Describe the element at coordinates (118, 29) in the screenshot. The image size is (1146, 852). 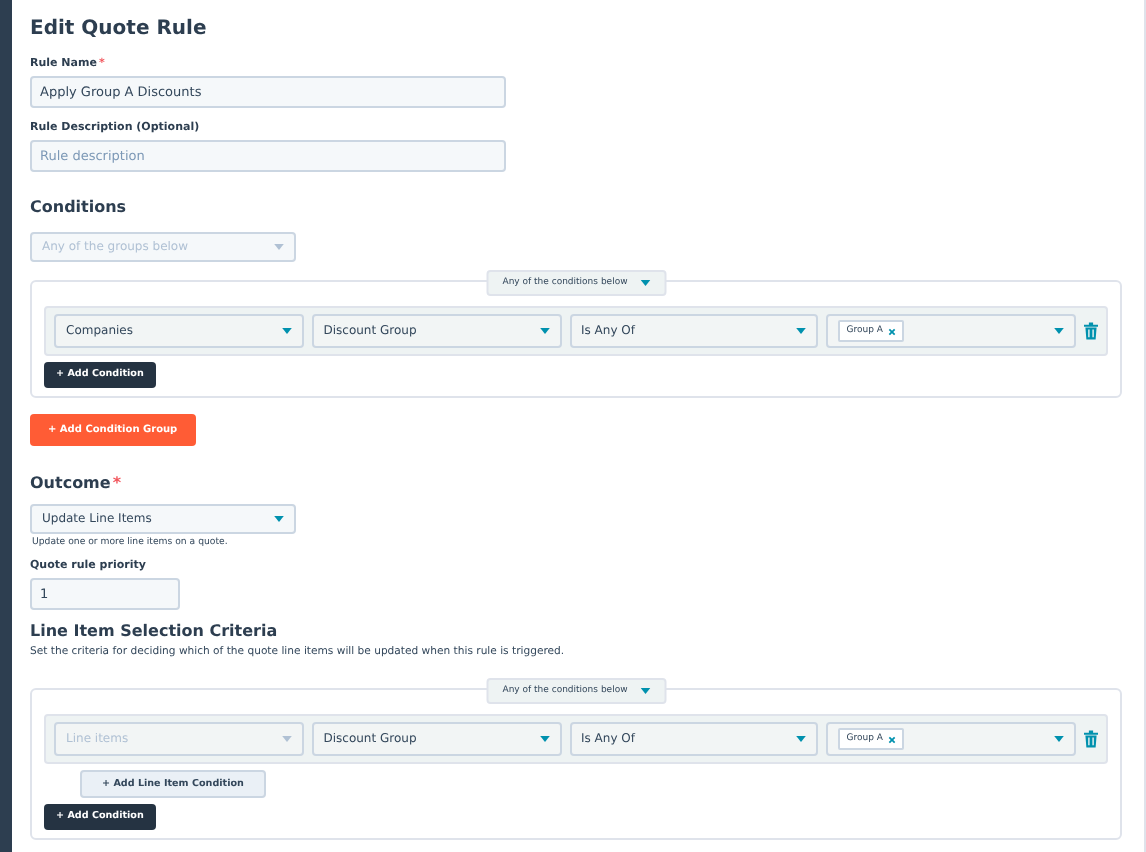
I see `page-title: Edit Quote Rule` at that location.